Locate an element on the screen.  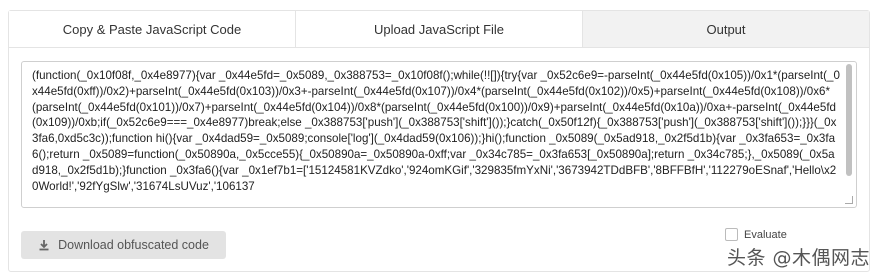
evaluate-label: Evaluate is located at coordinates (765, 234).